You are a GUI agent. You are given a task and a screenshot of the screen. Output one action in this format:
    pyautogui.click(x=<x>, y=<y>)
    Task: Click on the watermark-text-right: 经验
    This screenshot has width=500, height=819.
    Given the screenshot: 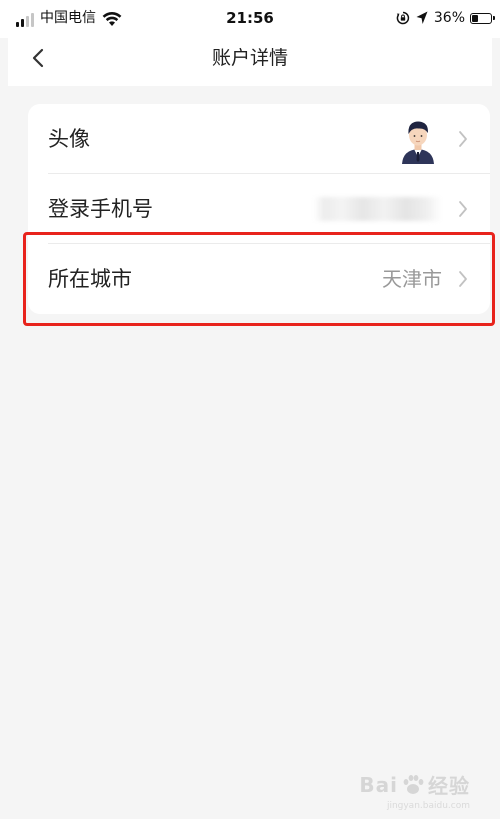 What is the action you would take?
    pyautogui.click(x=449, y=786)
    